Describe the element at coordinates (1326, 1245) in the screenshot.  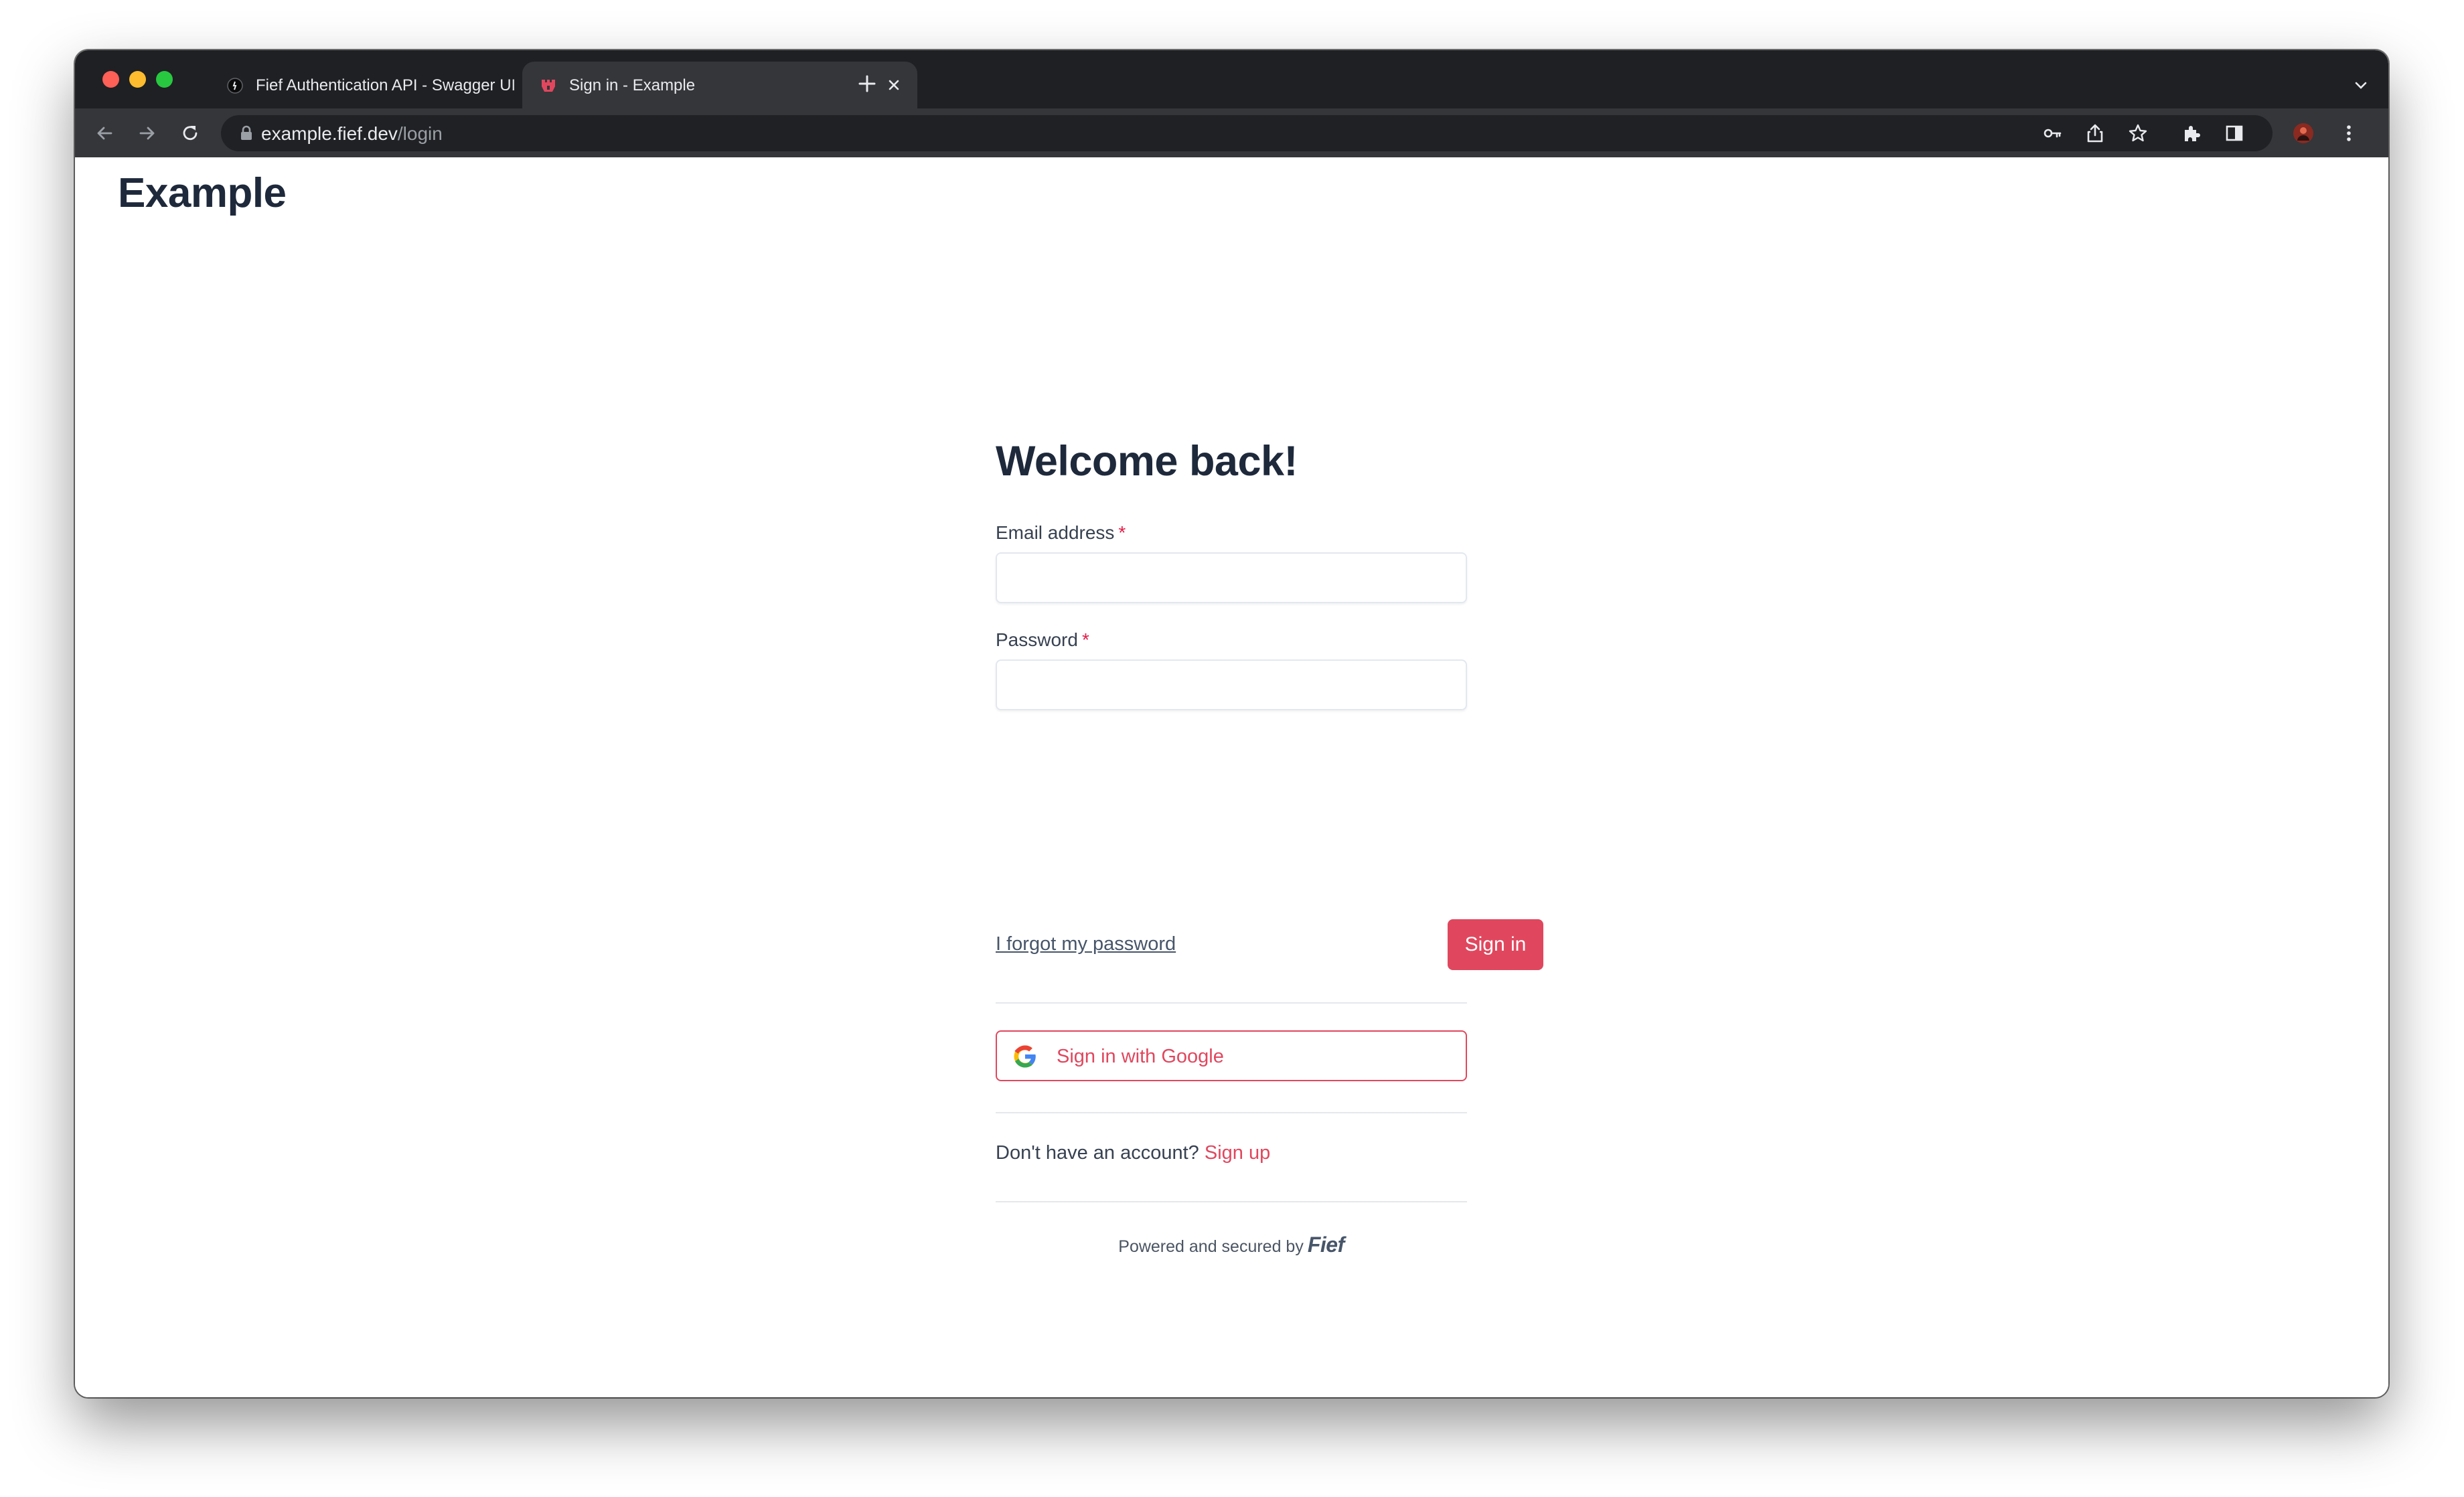
I see `fief-logo: Fief` at that location.